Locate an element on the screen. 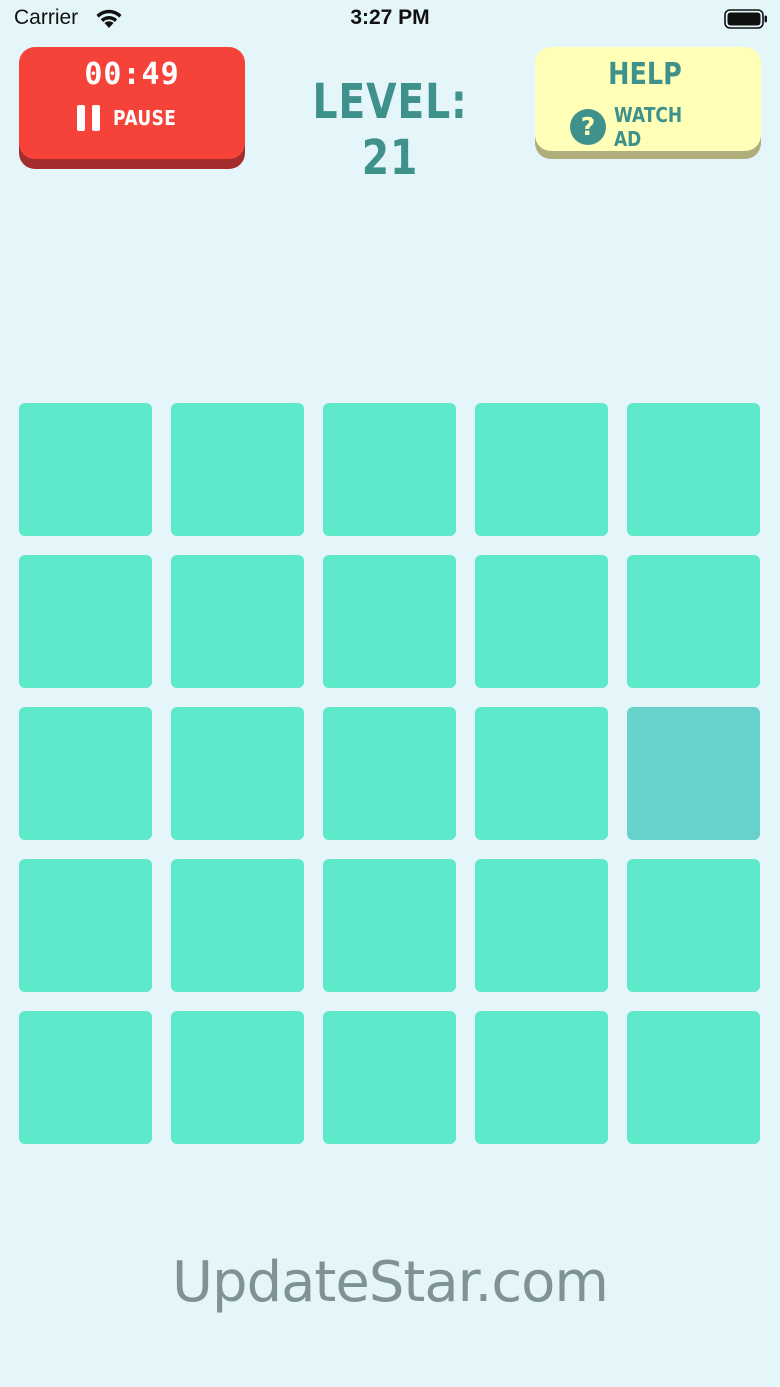  timer-display: 00:49 is located at coordinates (132, 74).